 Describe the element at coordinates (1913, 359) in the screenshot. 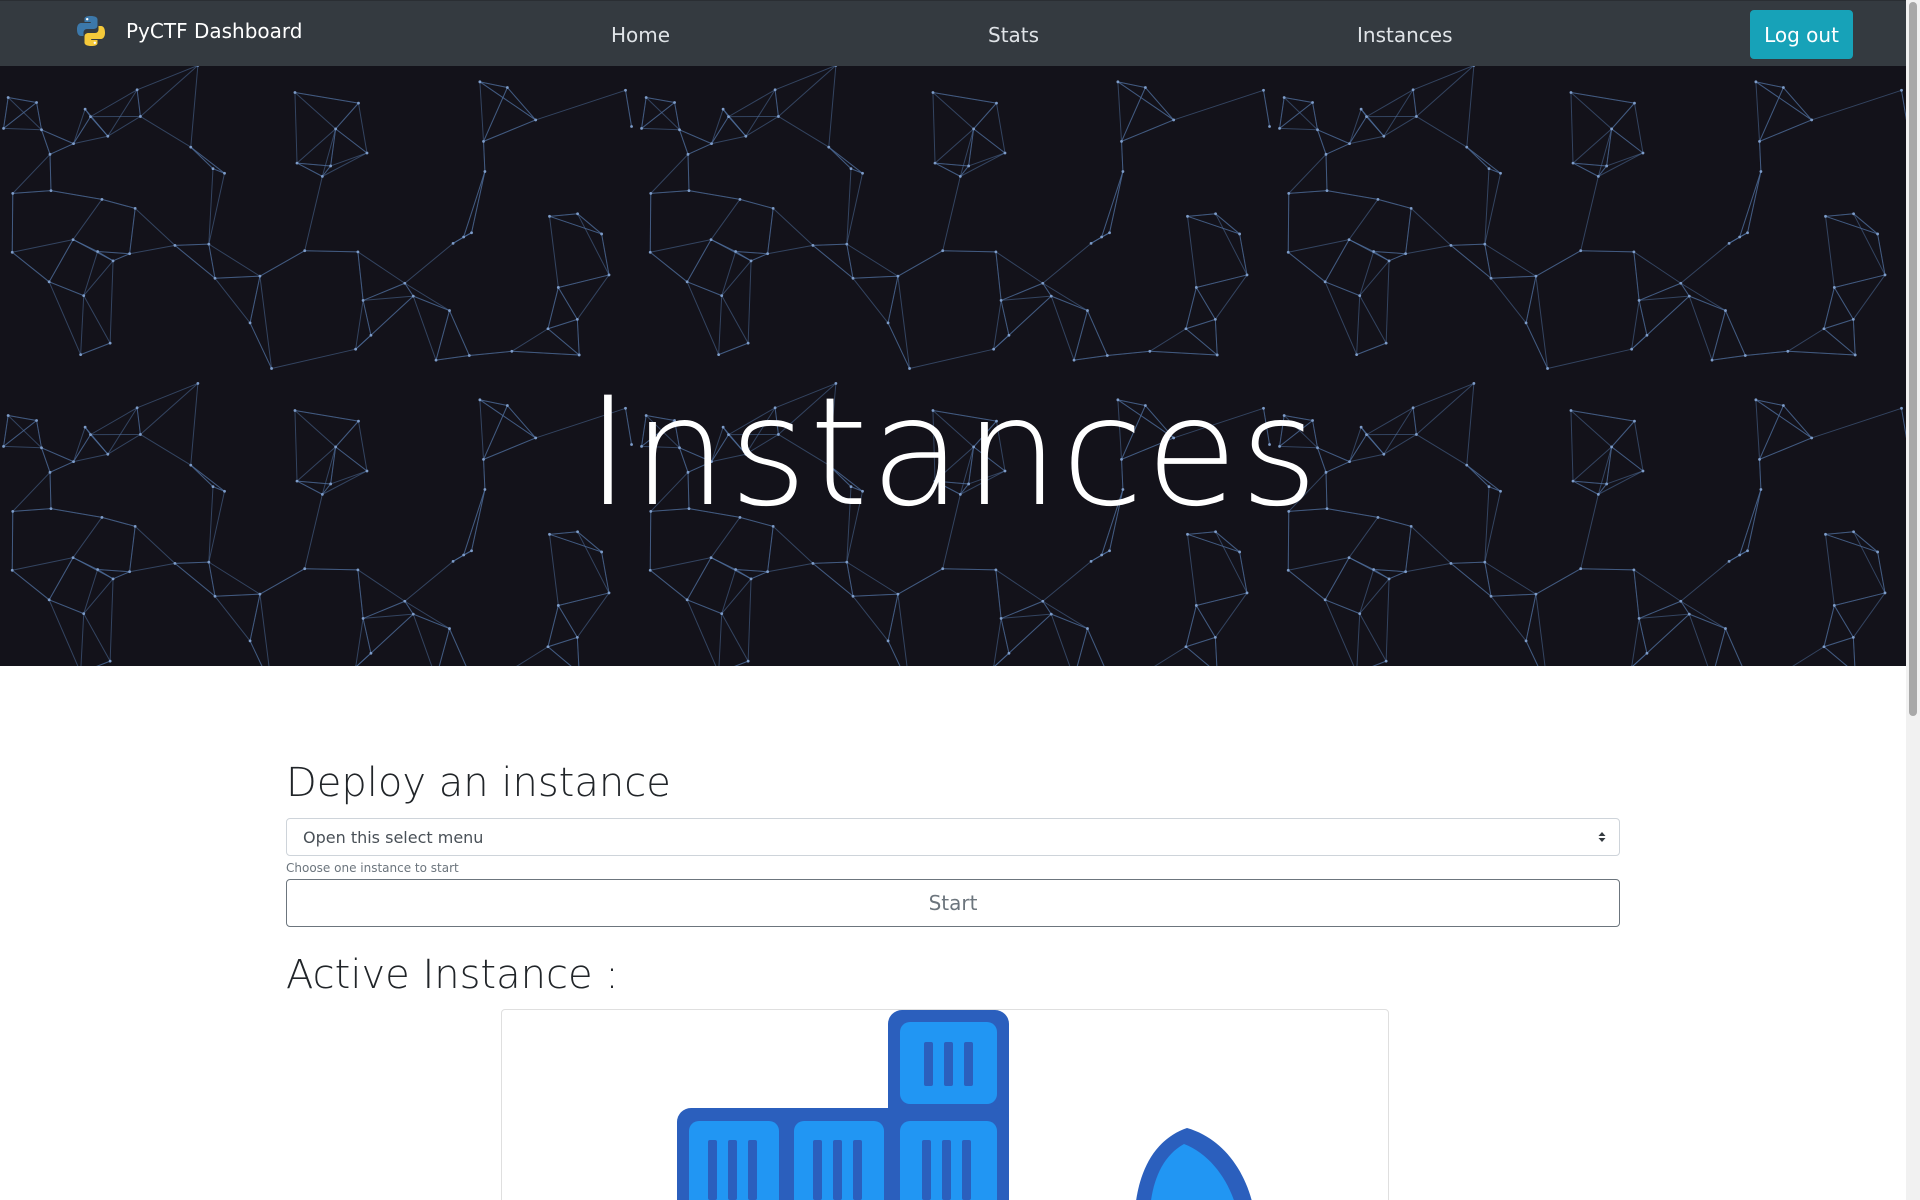

I see `scrollbar-thumb` at that location.